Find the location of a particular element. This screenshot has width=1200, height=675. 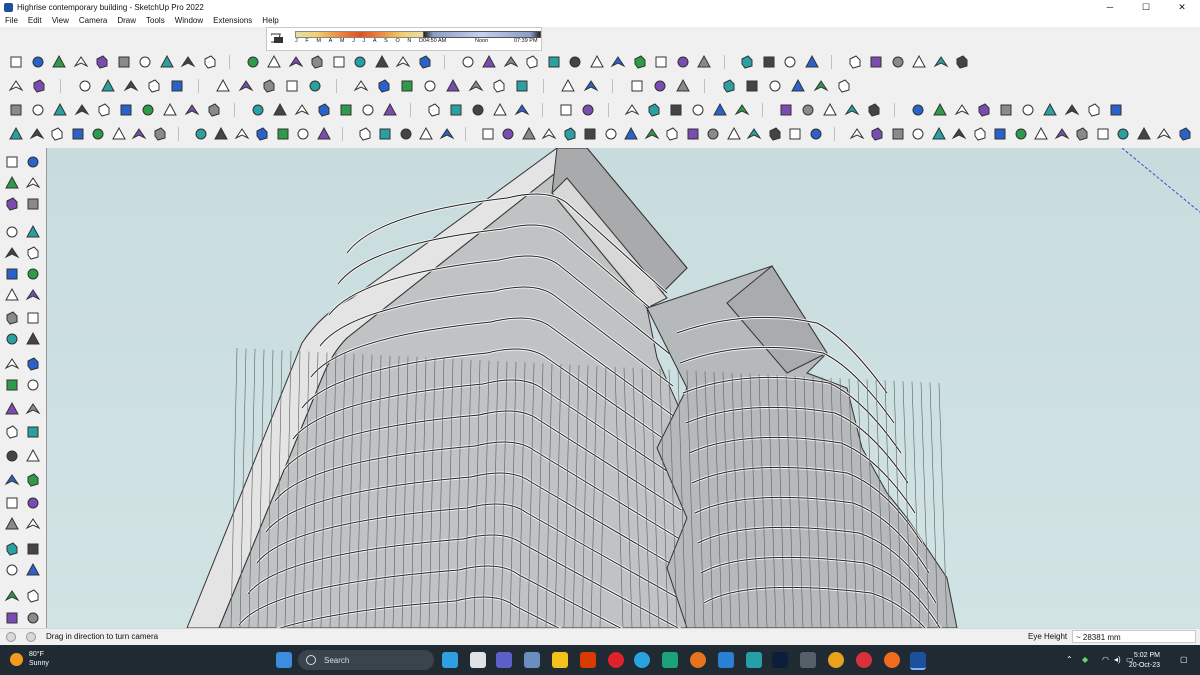

menu-tools: Tools is located at coordinates (155, 20).